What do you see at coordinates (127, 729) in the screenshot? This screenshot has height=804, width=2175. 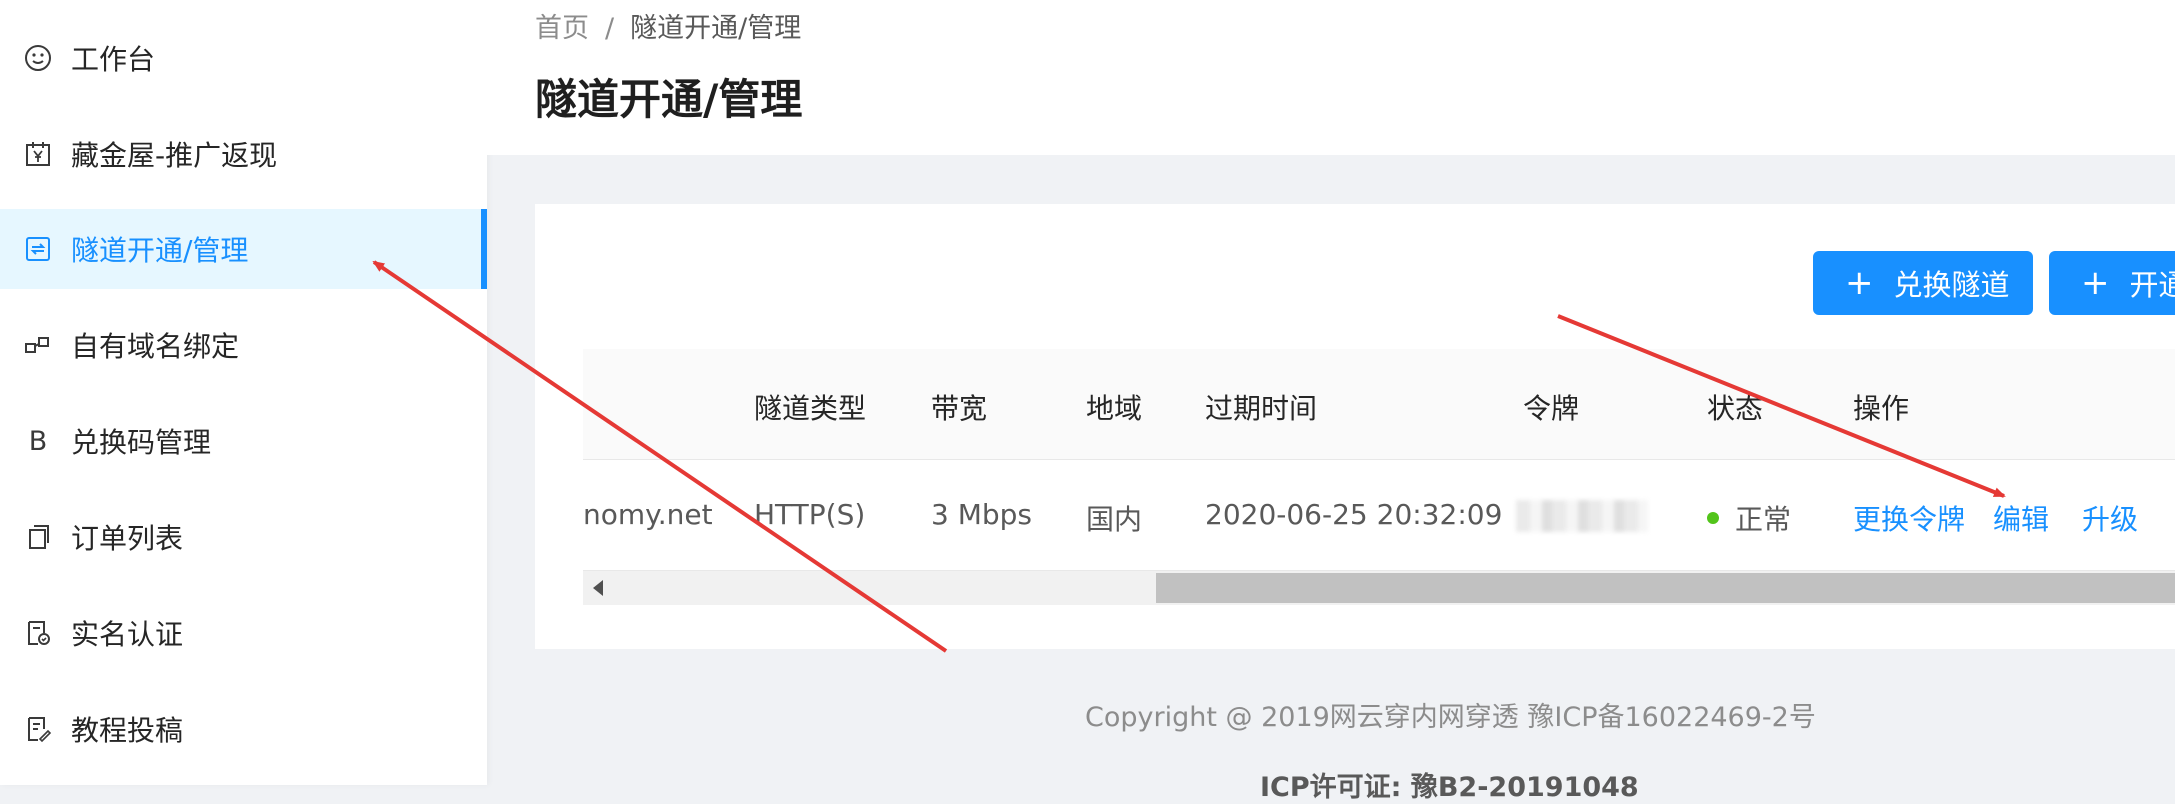 I see `sidebar-item-label: 教程投稿` at bounding box center [127, 729].